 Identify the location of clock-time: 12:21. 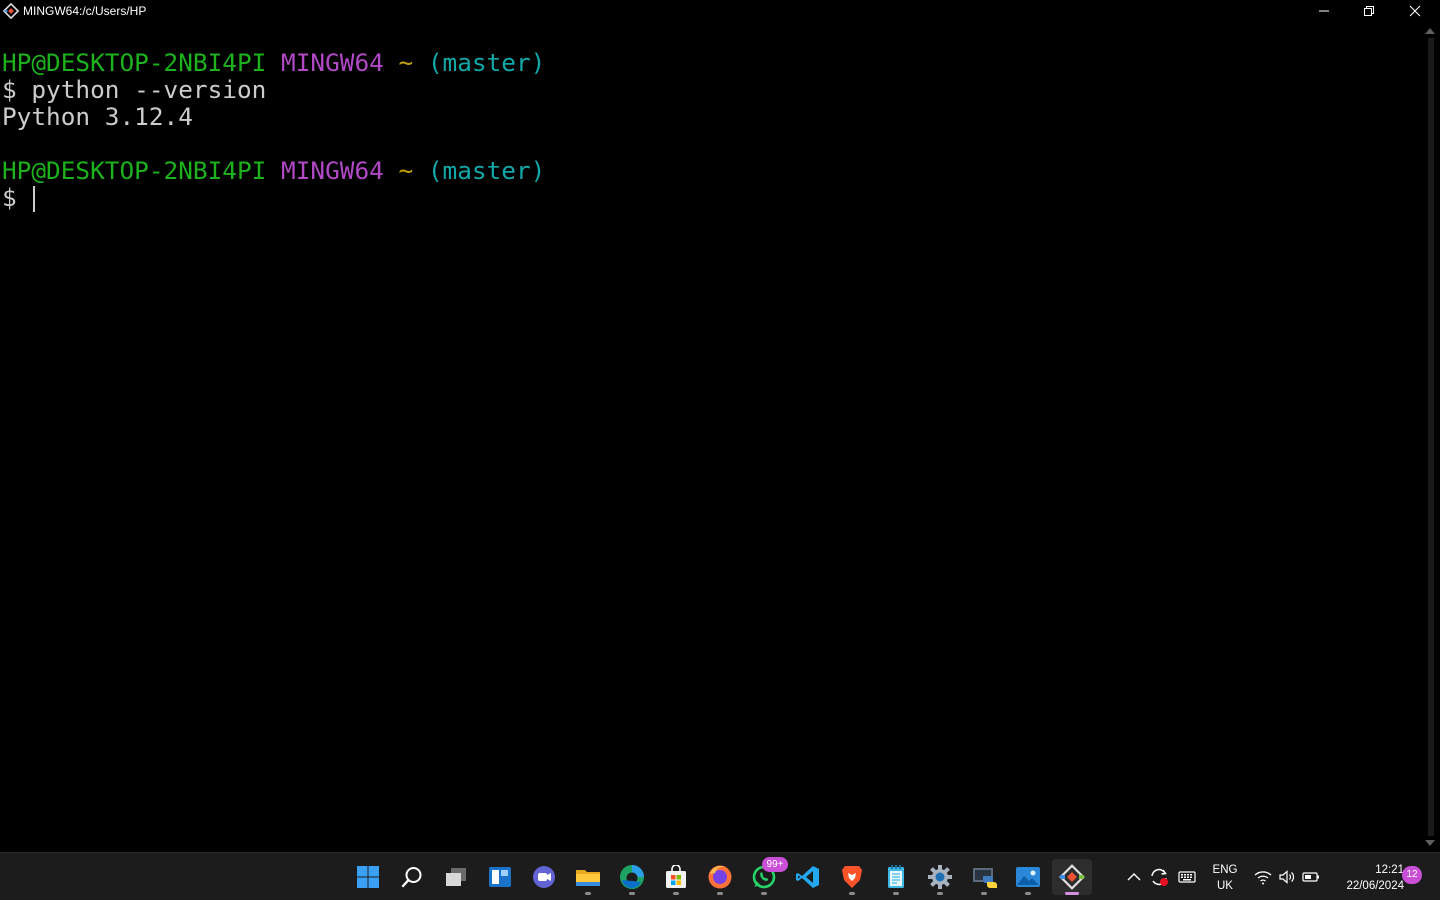
(1389, 870).